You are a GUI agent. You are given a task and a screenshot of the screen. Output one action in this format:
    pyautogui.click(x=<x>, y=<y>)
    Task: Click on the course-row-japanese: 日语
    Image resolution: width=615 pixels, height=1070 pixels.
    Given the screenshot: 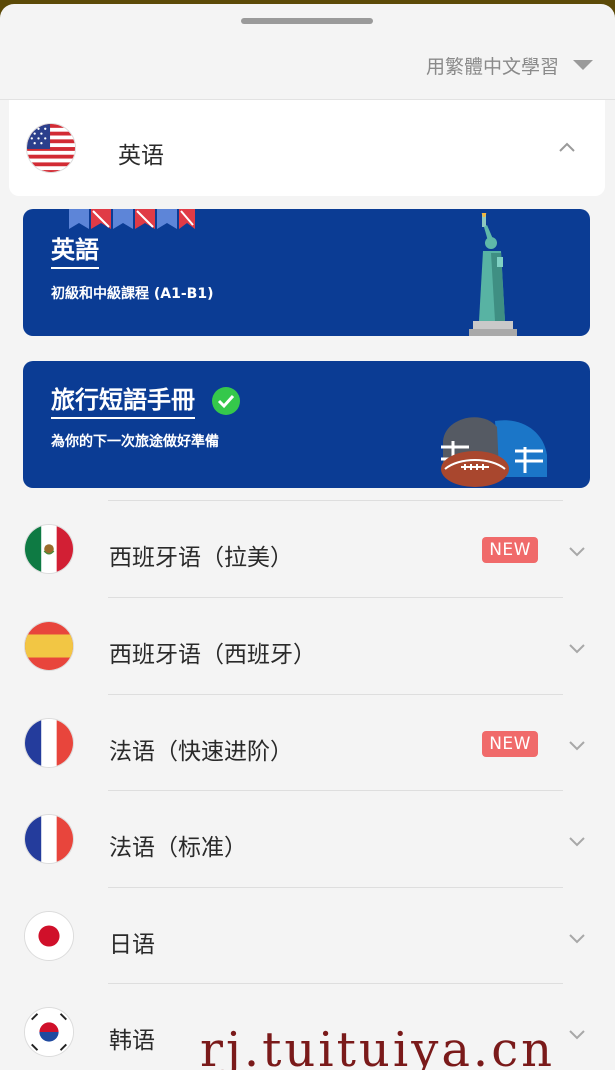 What is the action you would take?
    pyautogui.click(x=307, y=936)
    